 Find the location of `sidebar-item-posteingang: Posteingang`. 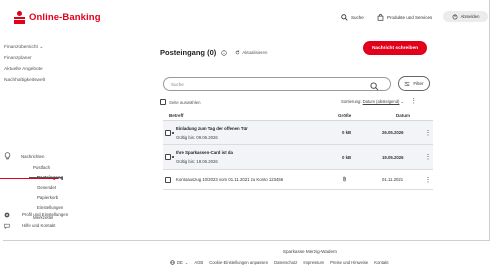

sidebar-item-posteingang: Posteingang is located at coordinates (69, 177).